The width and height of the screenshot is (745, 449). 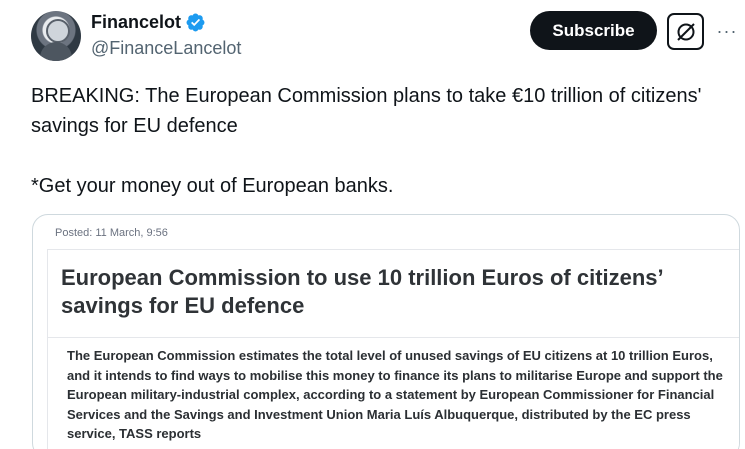 I want to click on more-options-icon: ···, so click(x=727, y=31).